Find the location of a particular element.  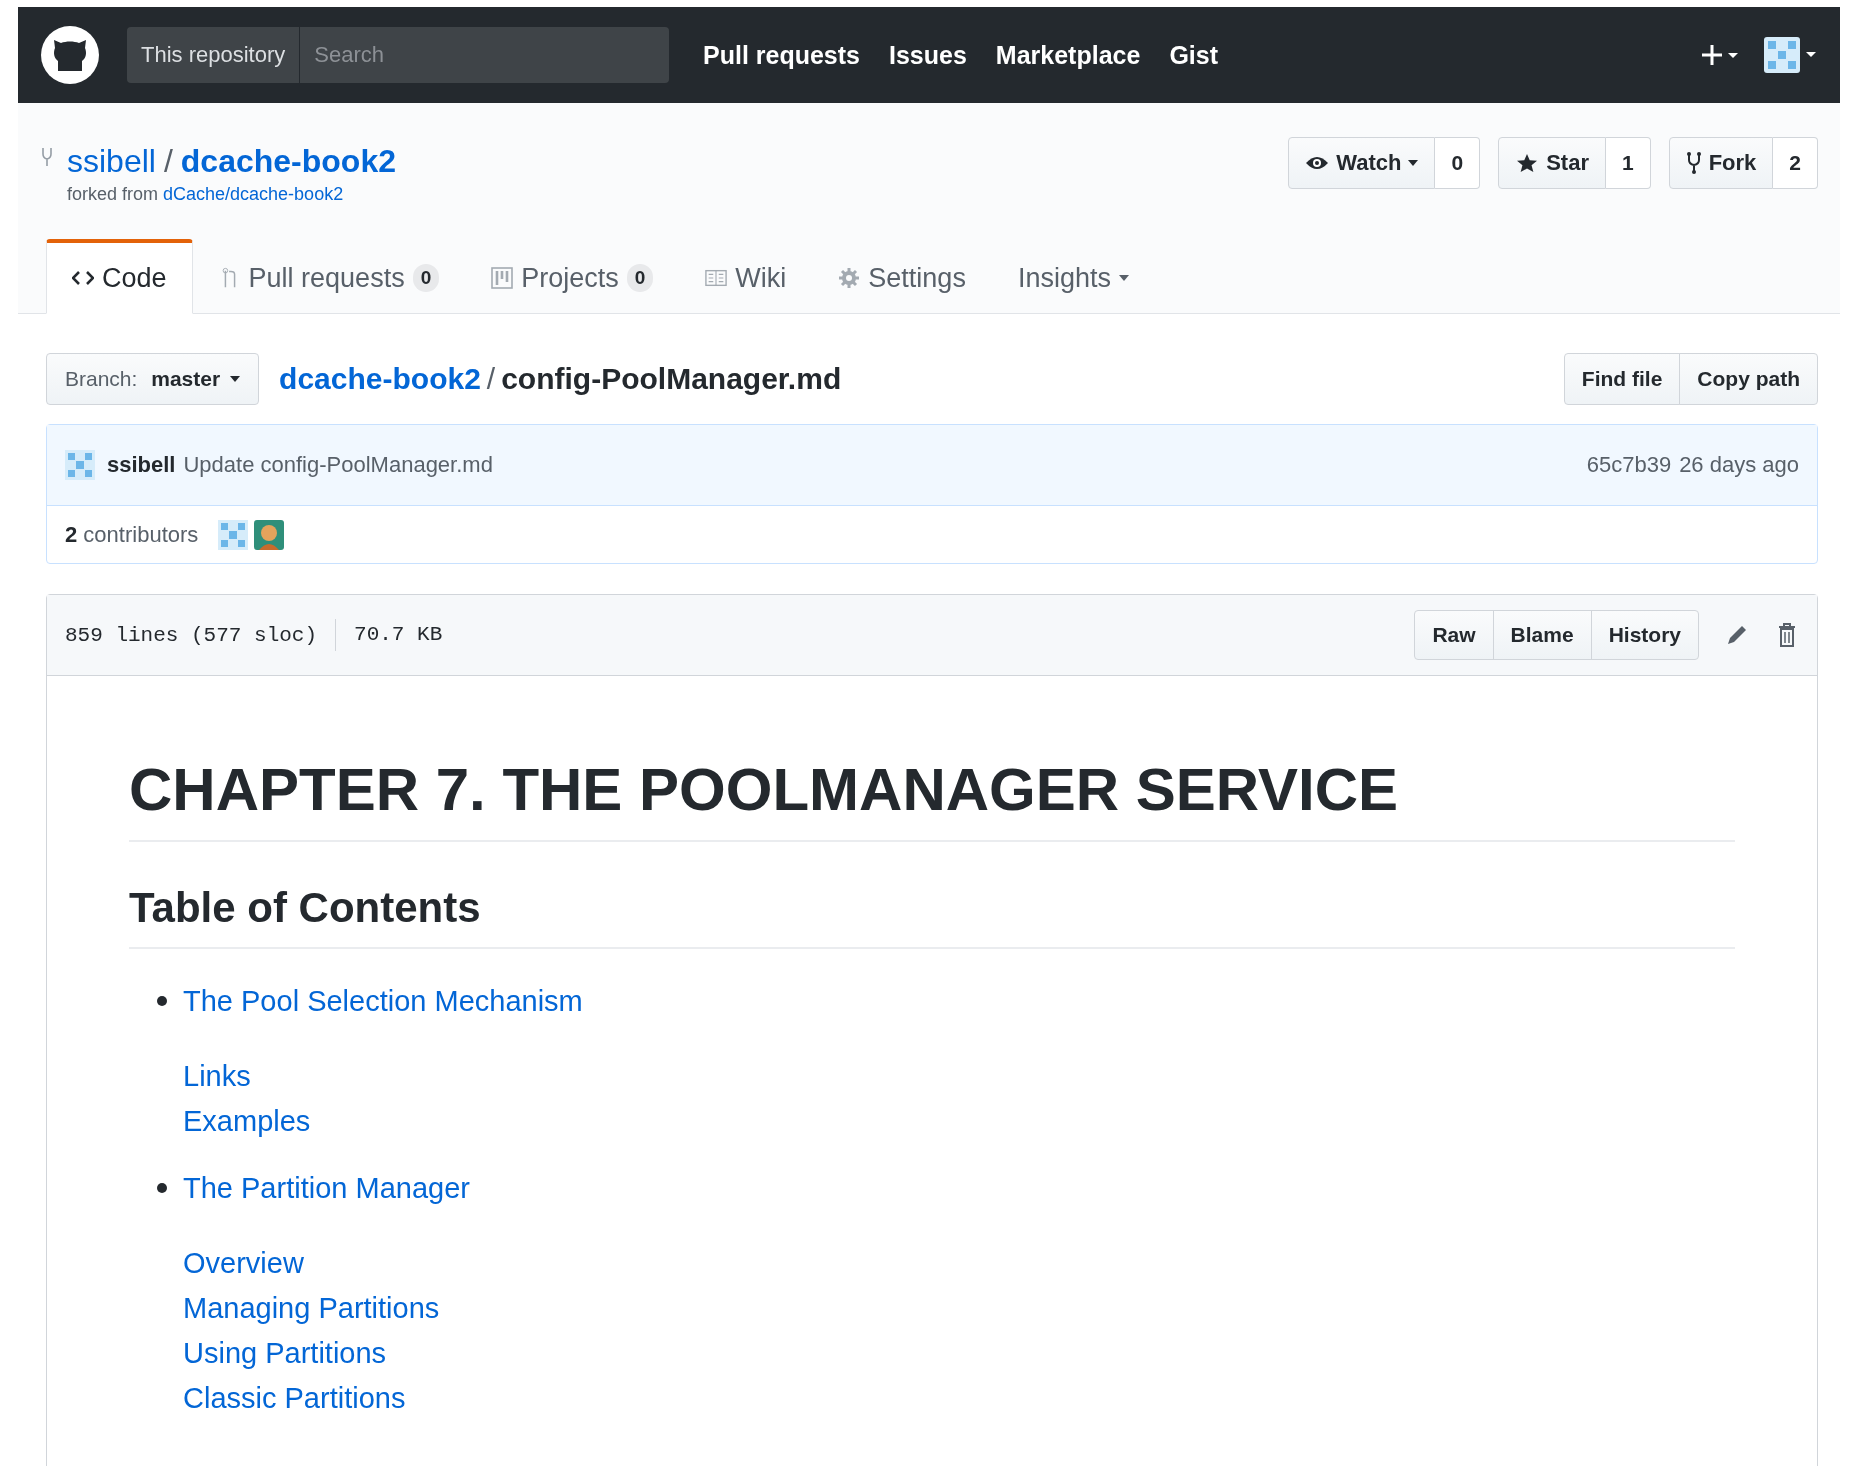

plus-icon is located at coordinates (1720, 55).